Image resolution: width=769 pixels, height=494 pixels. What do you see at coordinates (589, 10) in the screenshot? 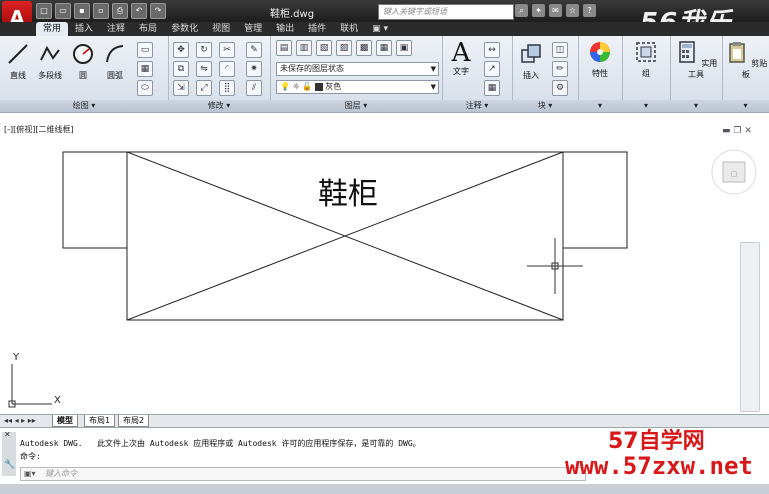
I see `help-icon: ?` at bounding box center [589, 10].